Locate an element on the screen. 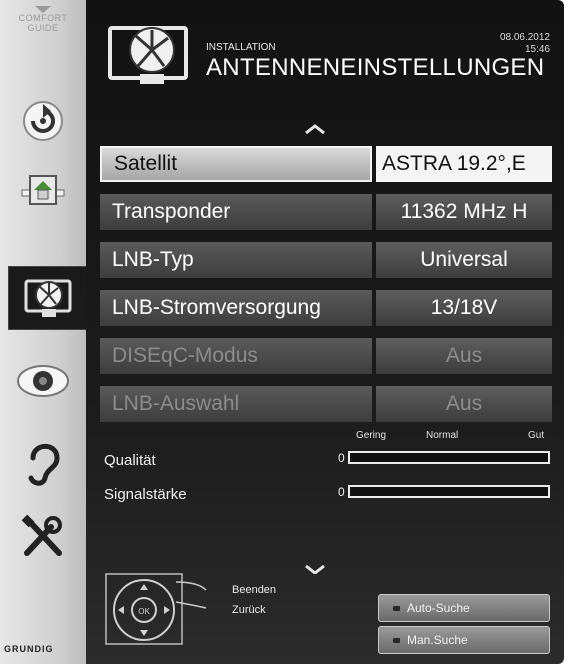 The image size is (570, 664). setting-row-lnb-auswahl: LNB-Auswahl Aus is located at coordinates (330, 404).